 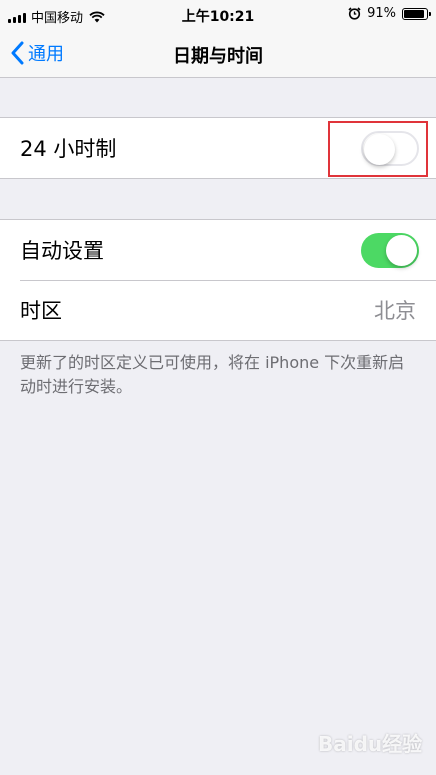 I want to click on alarm-icon, so click(x=354, y=13).